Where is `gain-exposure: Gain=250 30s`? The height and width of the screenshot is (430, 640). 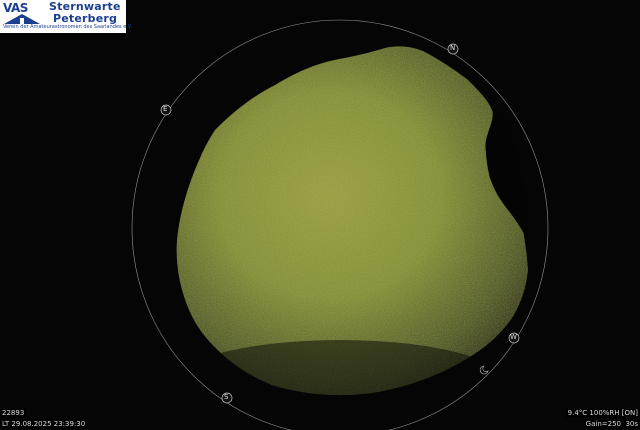
gain-exposure: Gain=250 30s is located at coordinates (611, 424).